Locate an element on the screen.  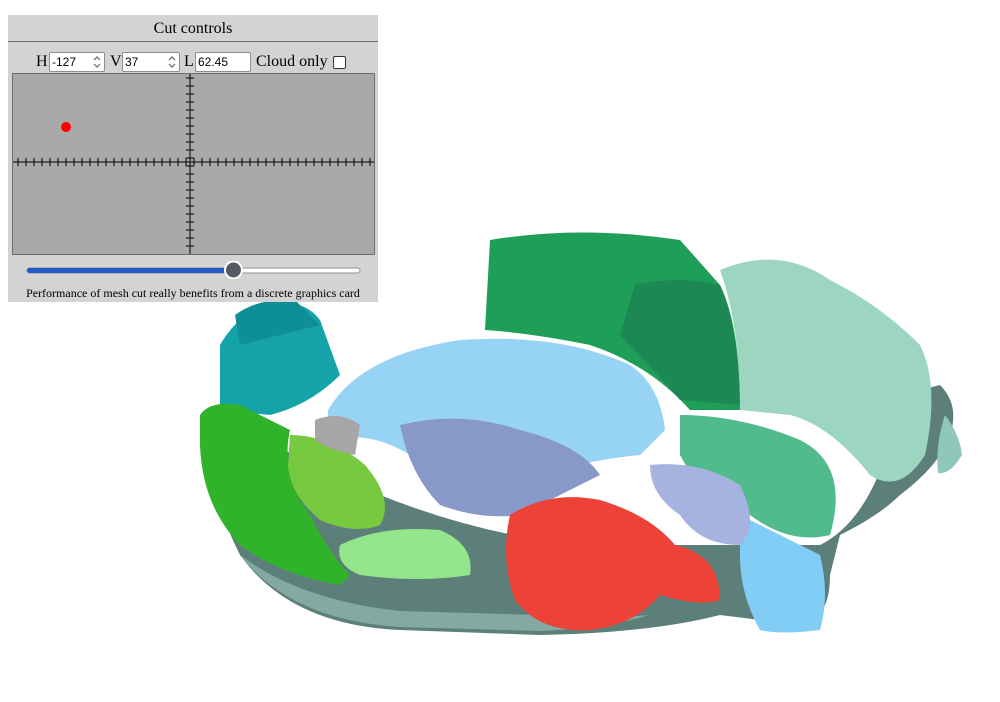
cut-inputs-row: H V L Cloud only is located at coordinates (193, 63).